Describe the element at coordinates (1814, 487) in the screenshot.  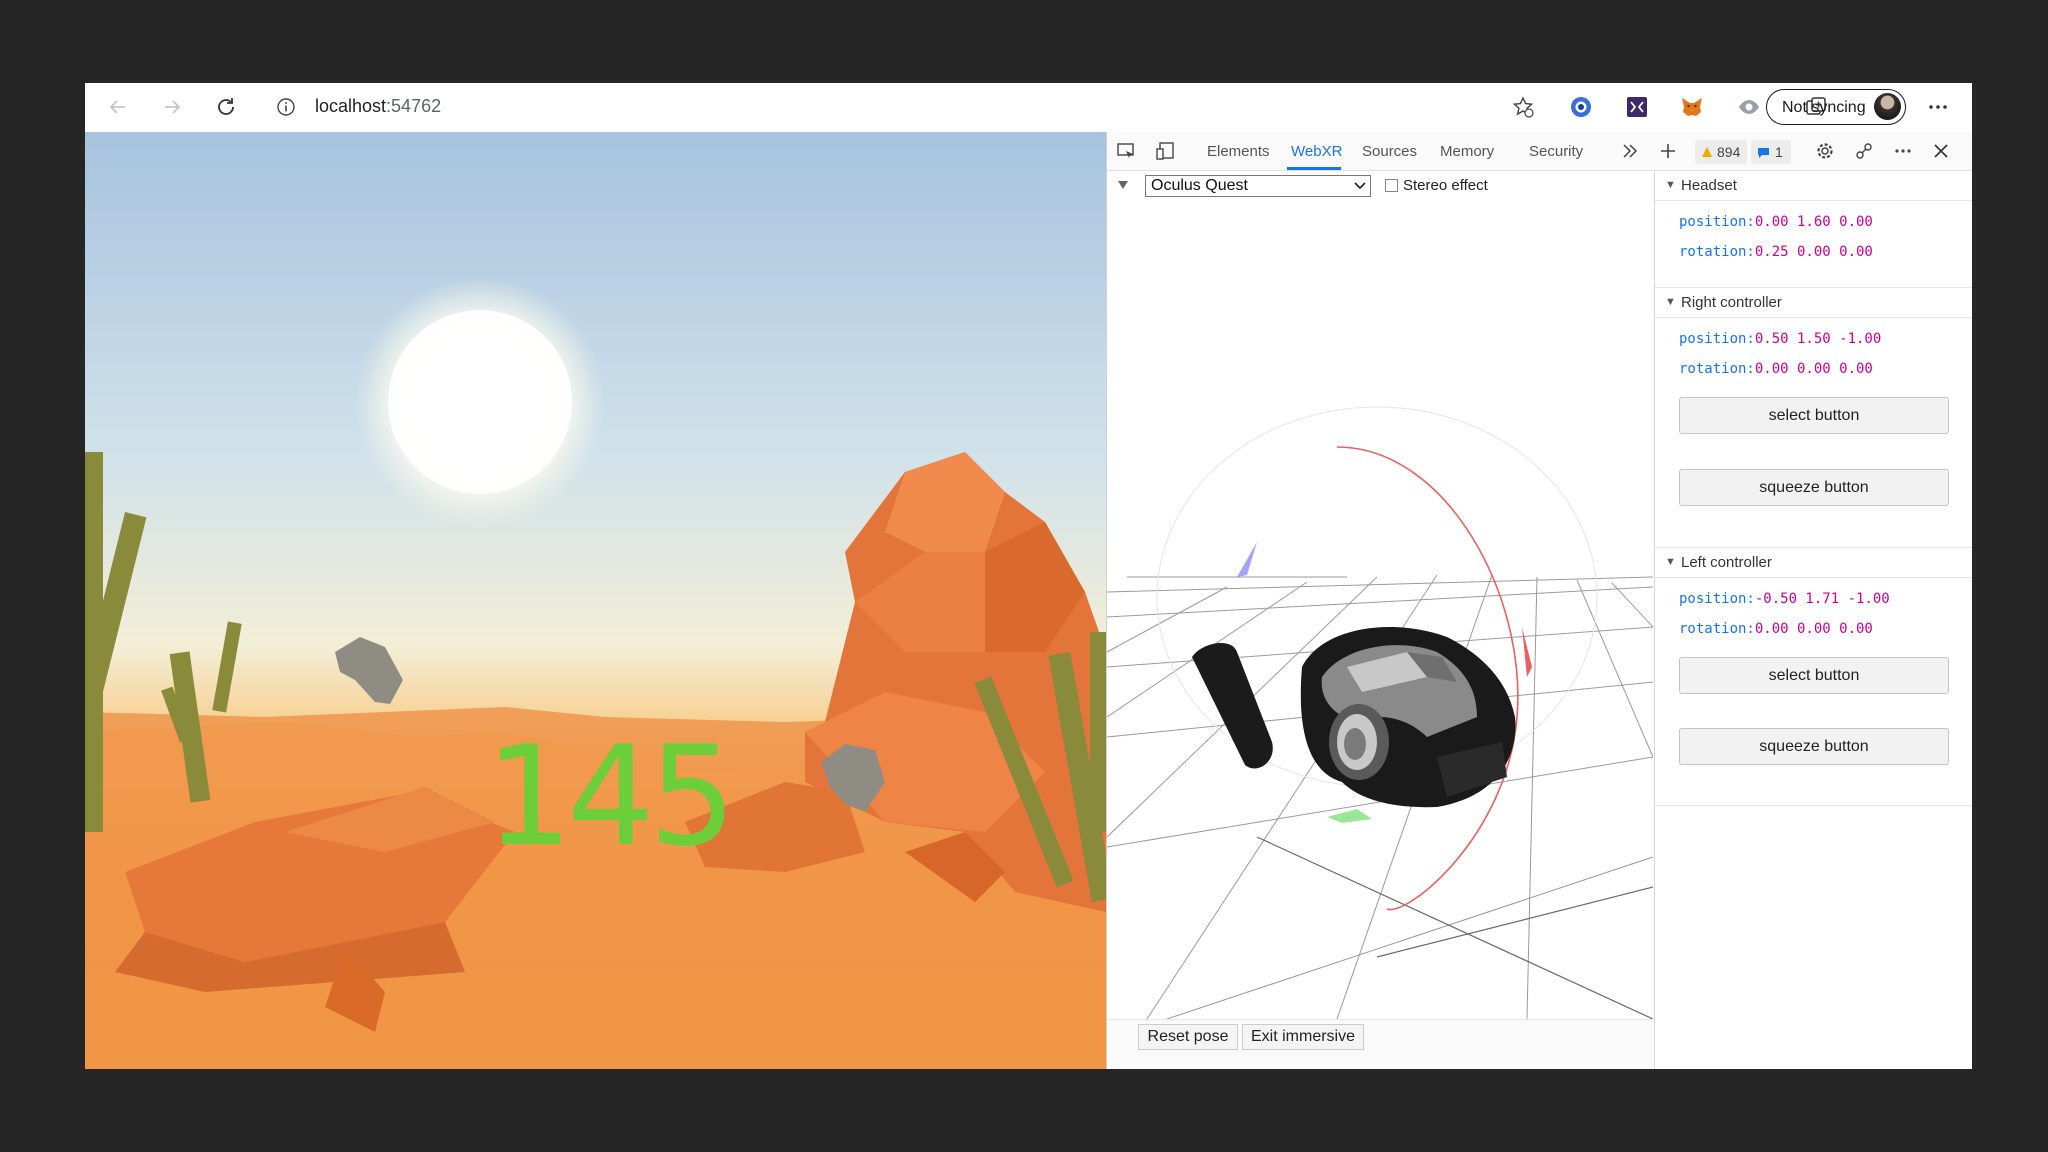
I see `right-squeeze-button: squeeze button` at that location.